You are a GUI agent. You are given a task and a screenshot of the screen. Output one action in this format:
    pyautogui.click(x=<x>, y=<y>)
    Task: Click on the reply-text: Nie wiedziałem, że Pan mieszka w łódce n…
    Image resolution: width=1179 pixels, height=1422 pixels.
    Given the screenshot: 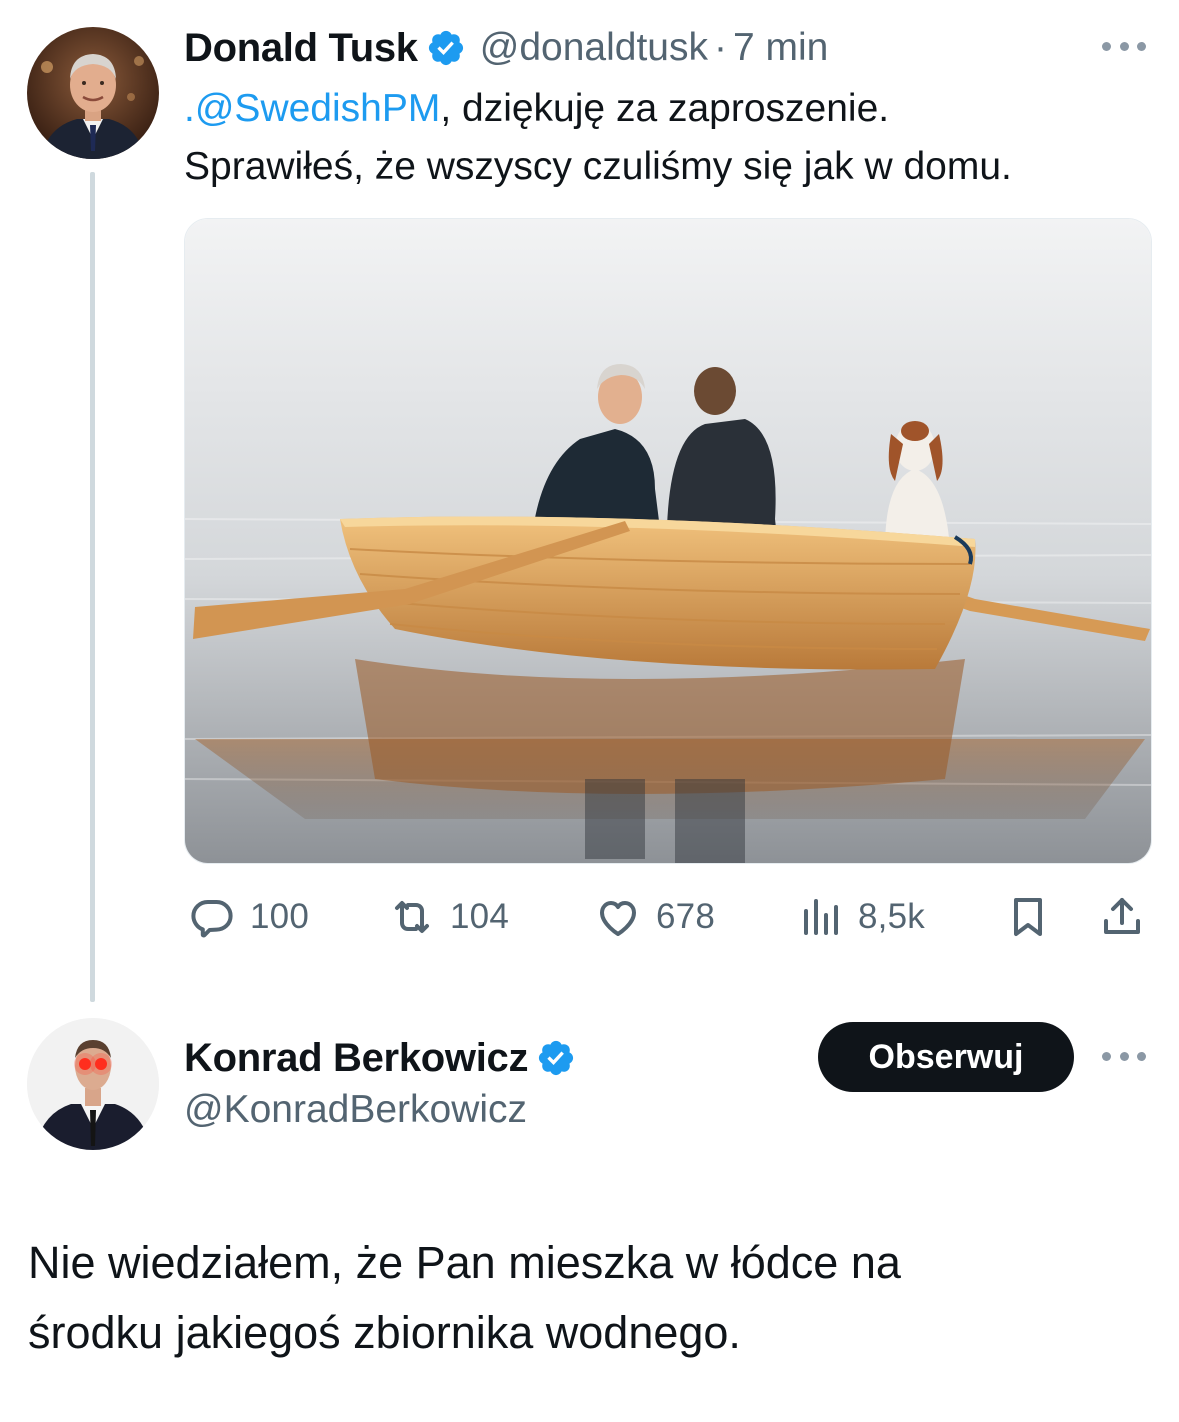 What is the action you would take?
    pyautogui.click(x=464, y=1298)
    